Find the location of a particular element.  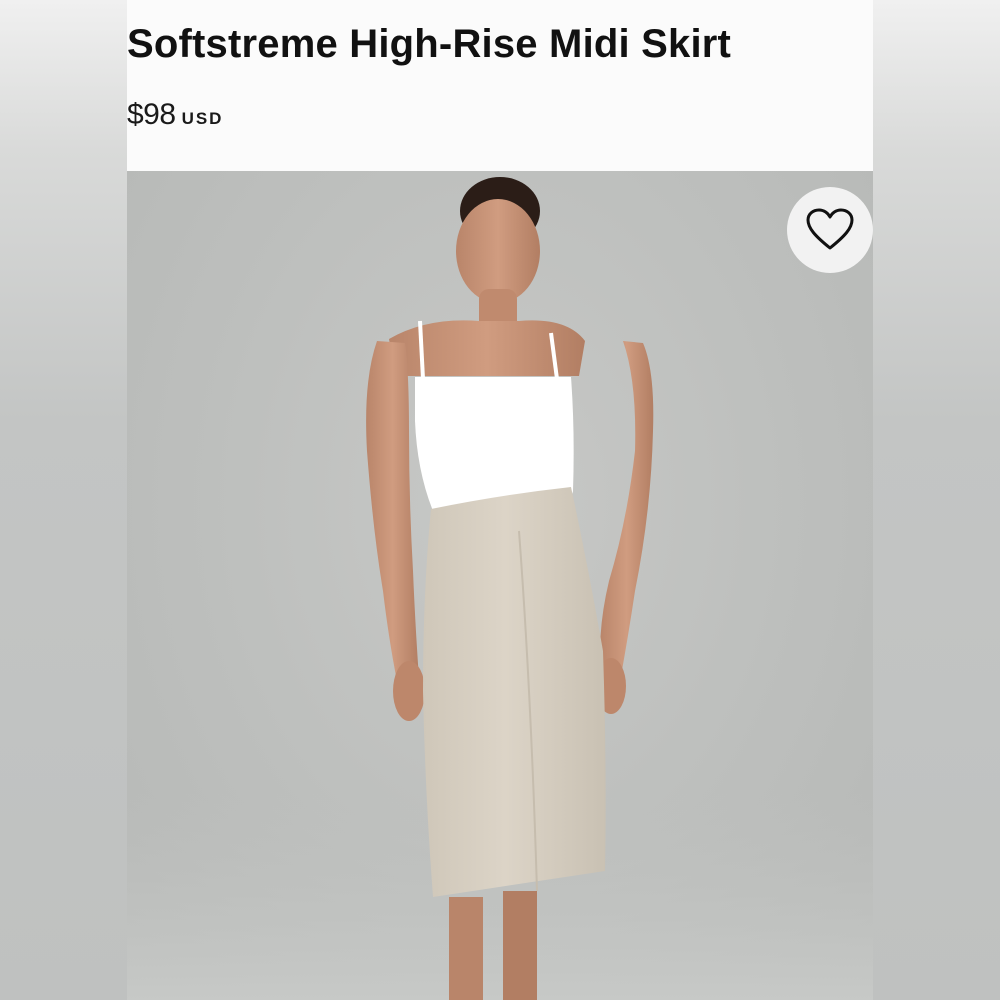

price-row: $98 USD is located at coordinates (175, 115).